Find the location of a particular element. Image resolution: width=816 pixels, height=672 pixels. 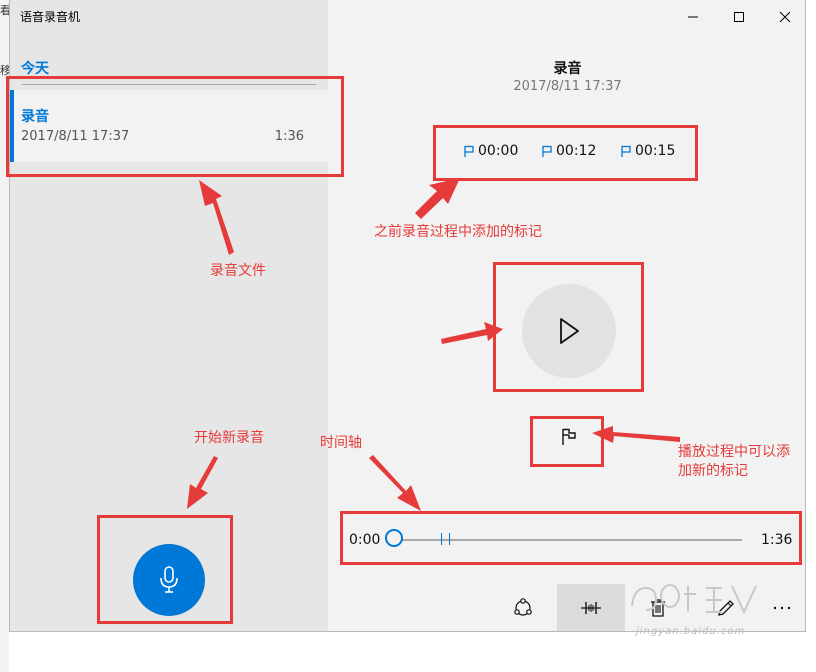

annotation-box-recording-file is located at coordinates (175, 126).